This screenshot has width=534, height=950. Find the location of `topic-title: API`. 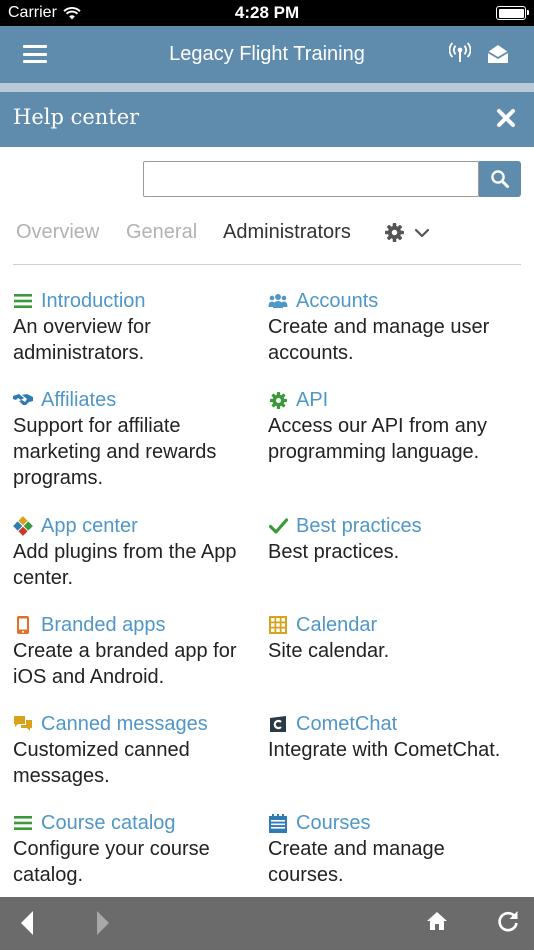

topic-title: API is located at coordinates (312, 400).